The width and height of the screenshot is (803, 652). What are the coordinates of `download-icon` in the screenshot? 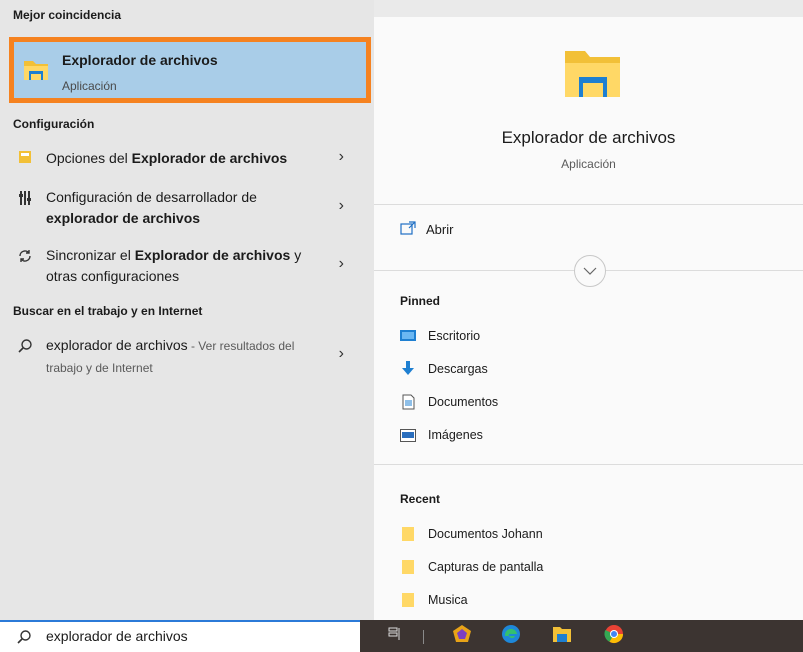 It's located at (408, 369).